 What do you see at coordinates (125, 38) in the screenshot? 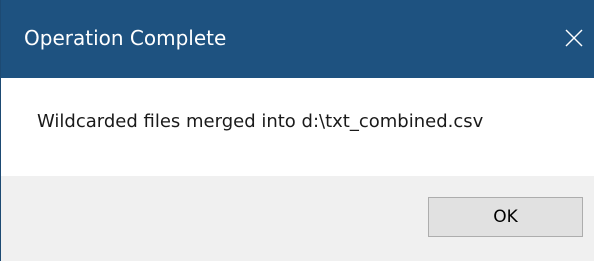
I see `dialog-title: Operation Complete` at bounding box center [125, 38].